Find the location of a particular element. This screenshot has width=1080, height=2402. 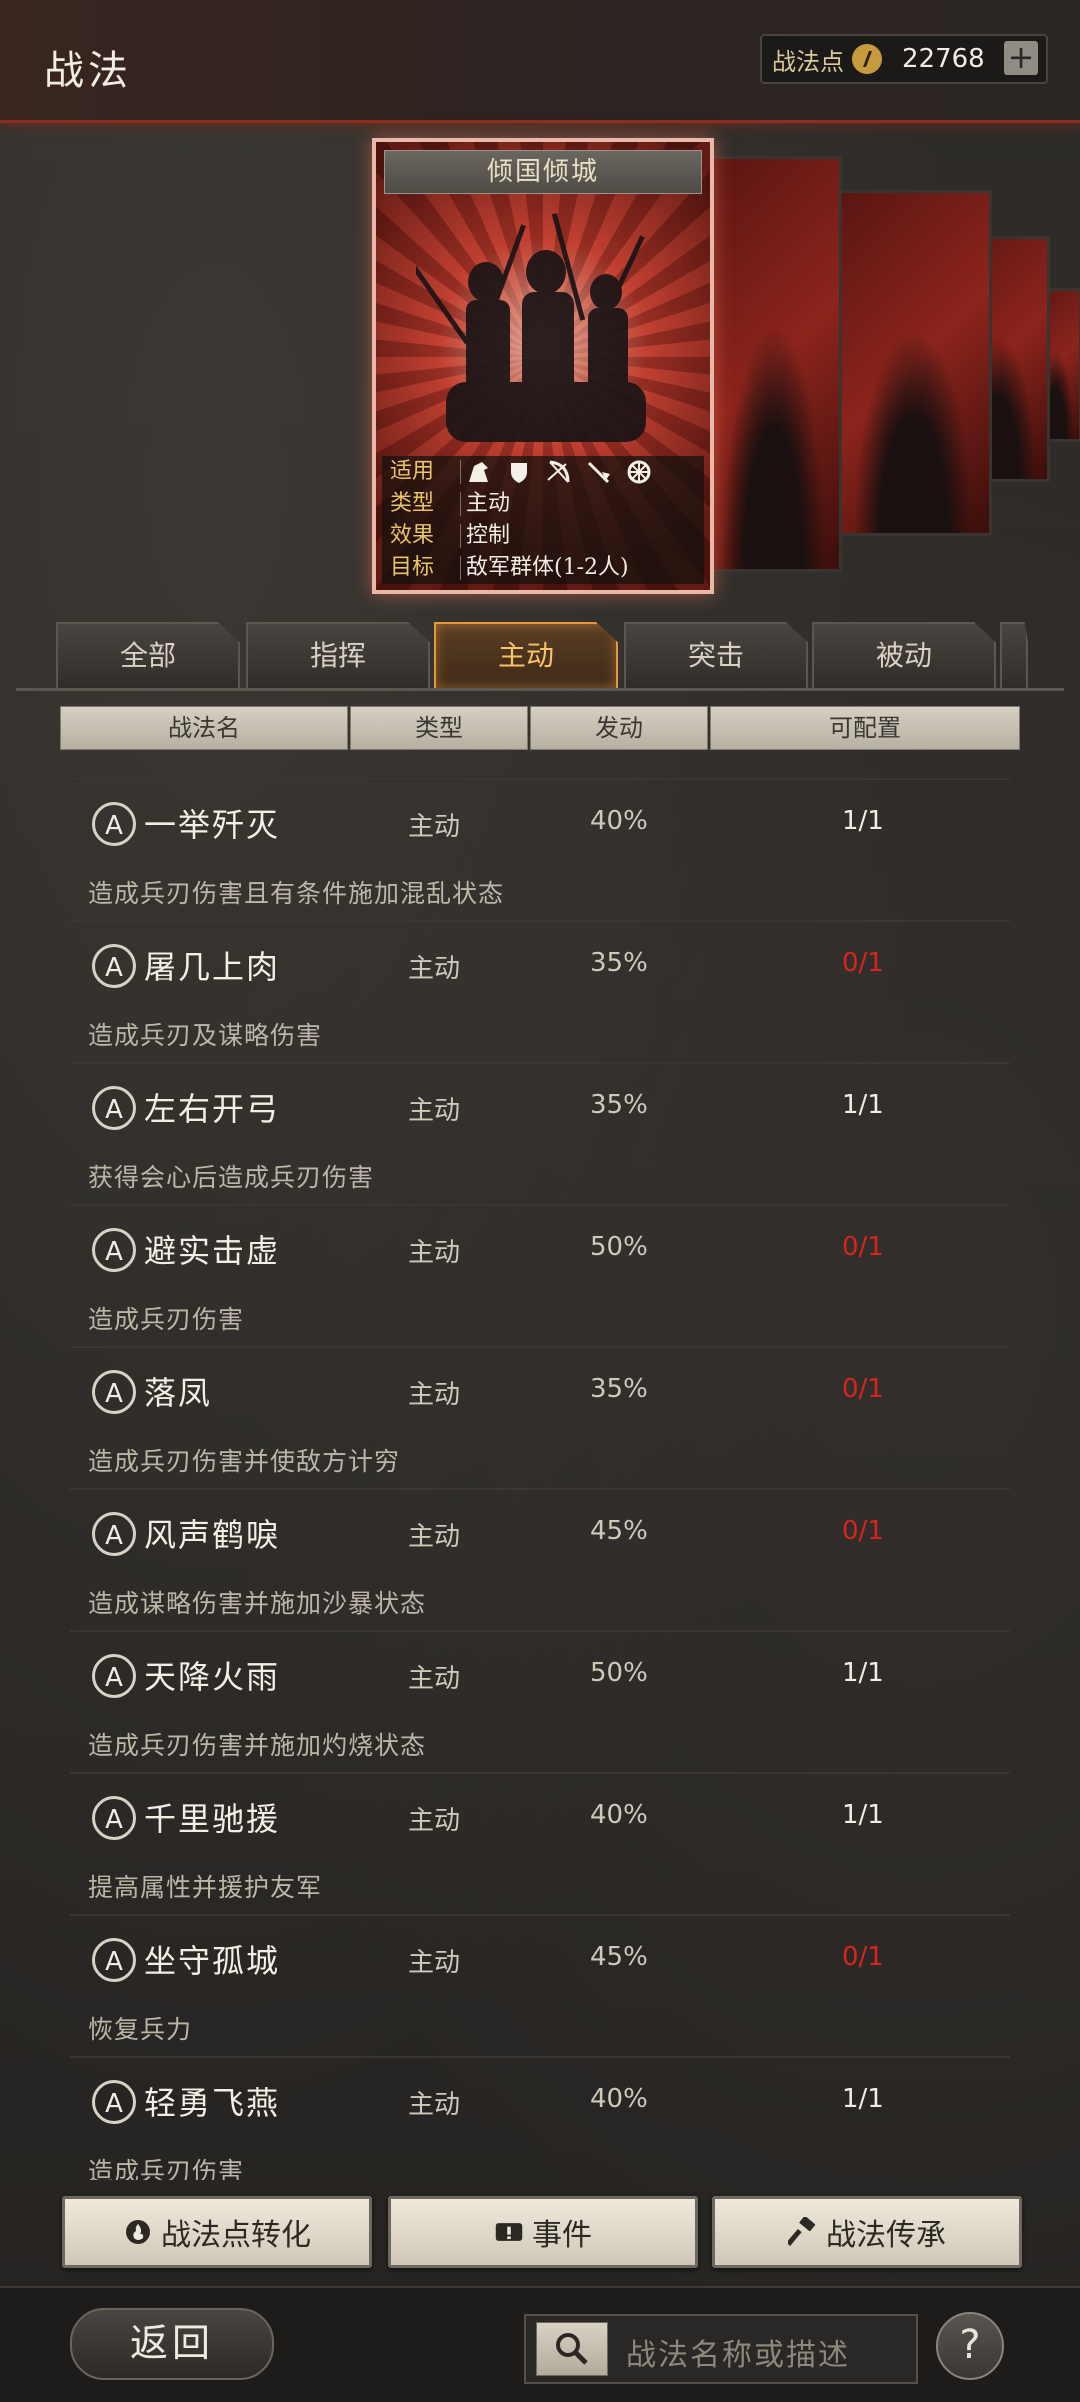

skill-name: 轻勇飞燕 is located at coordinates (212, 2103).